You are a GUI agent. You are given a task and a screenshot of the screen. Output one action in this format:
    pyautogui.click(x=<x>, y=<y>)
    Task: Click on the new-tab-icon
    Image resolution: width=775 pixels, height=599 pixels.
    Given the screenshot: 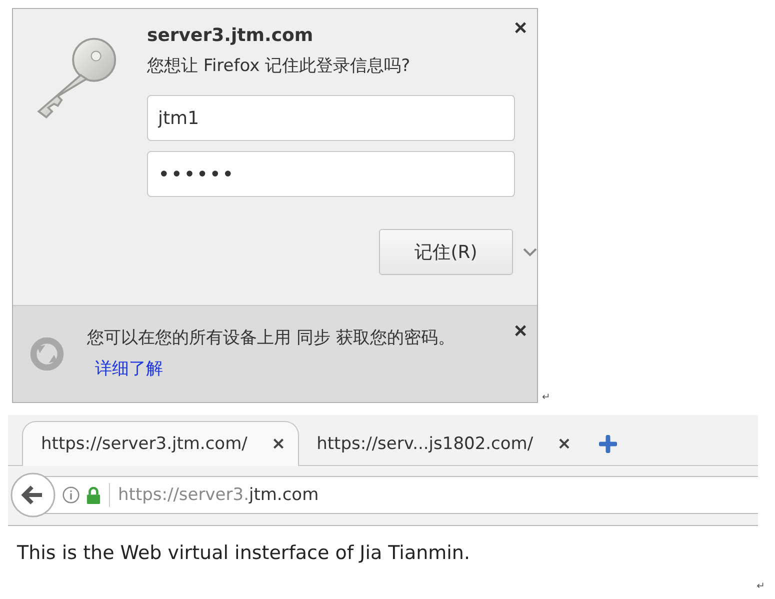 What is the action you would take?
    pyautogui.click(x=608, y=444)
    